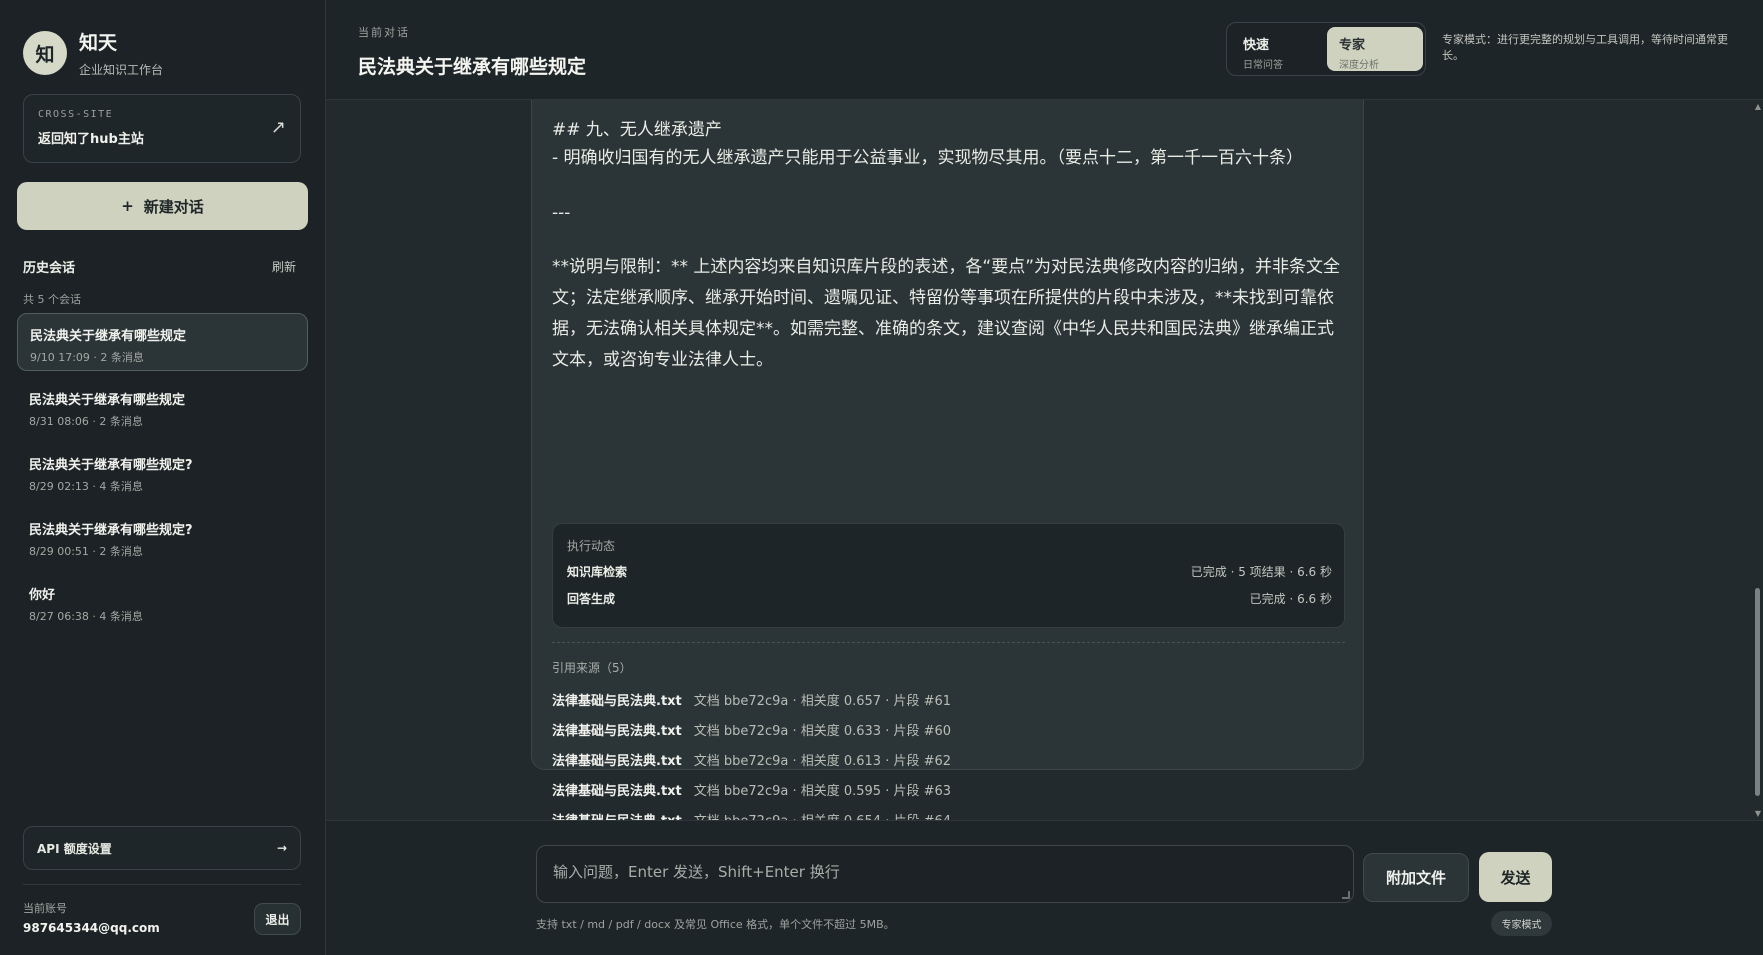 The image size is (1763, 955). I want to click on session-meta: 8/29 00:51 · 2 条消息, so click(86, 551).